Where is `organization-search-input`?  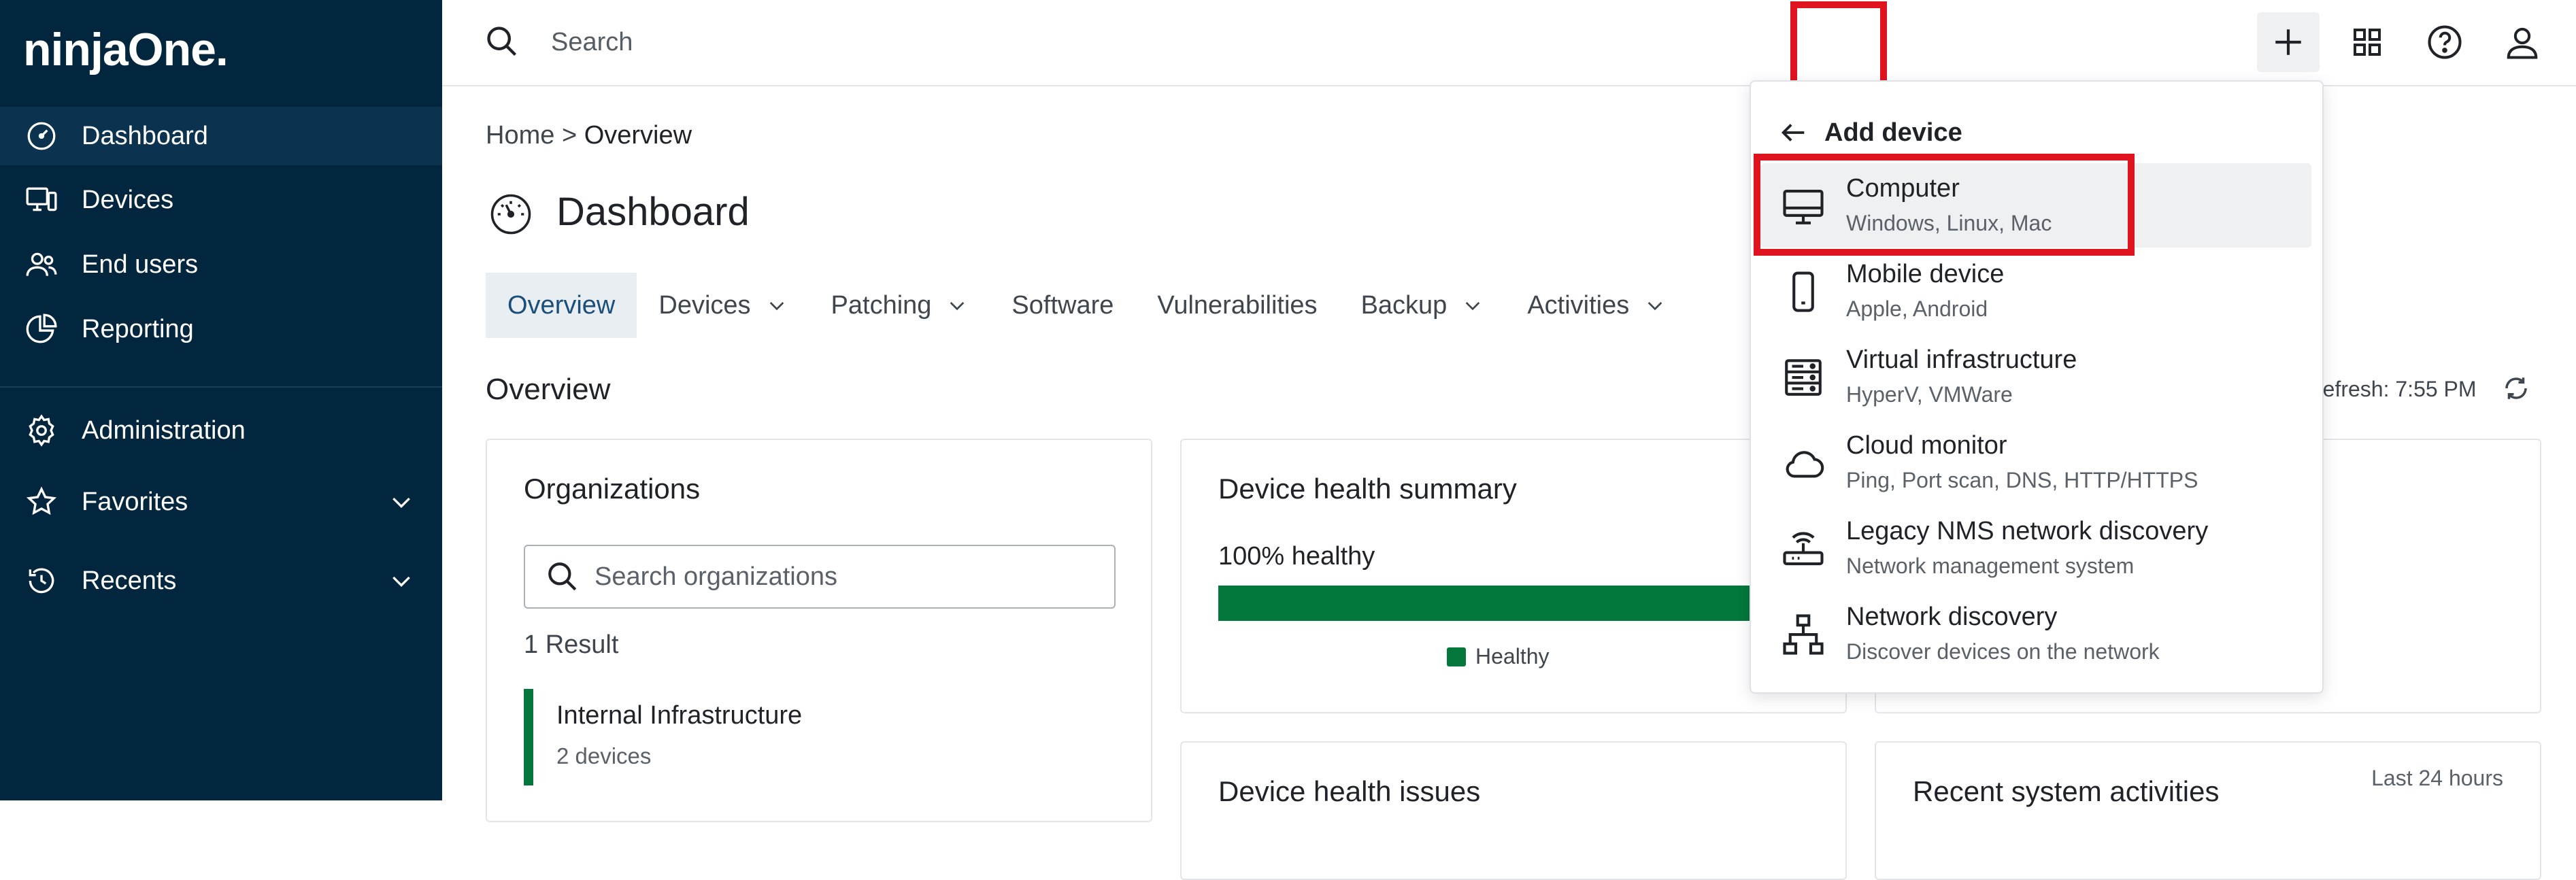 organization-search-input is located at coordinates (846, 577).